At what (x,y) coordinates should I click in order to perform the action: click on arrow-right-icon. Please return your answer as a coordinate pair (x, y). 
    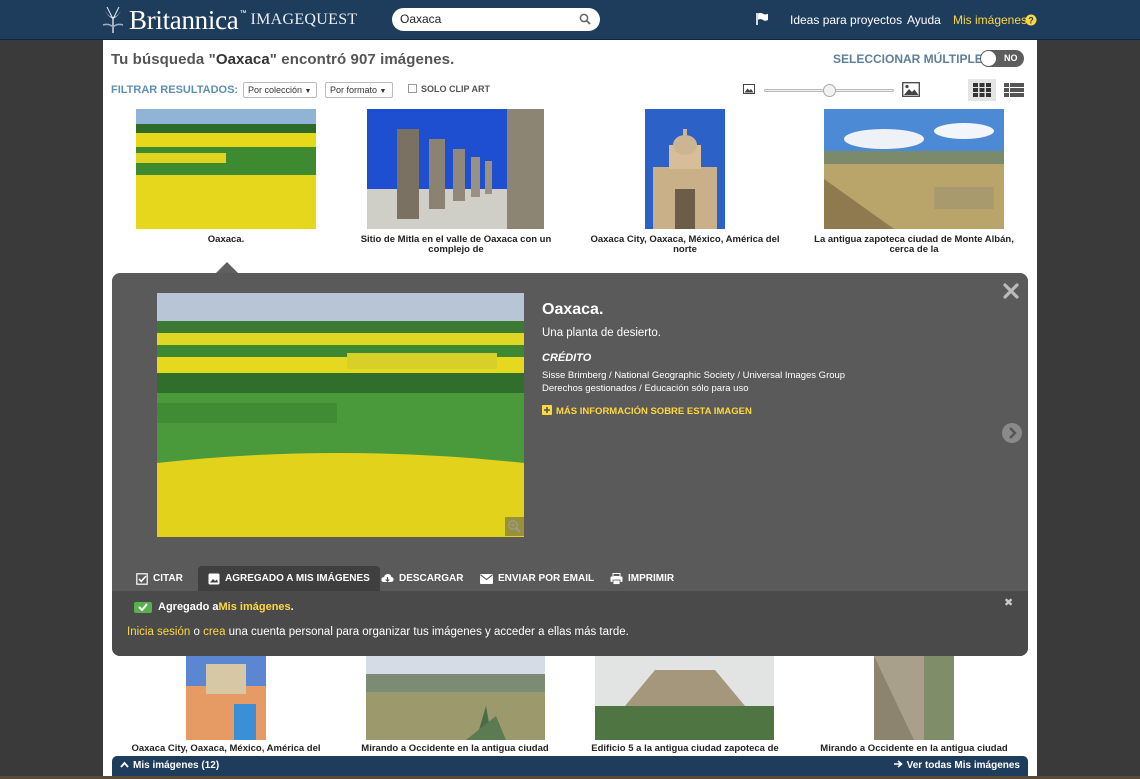
    Looking at the image, I should click on (898, 764).